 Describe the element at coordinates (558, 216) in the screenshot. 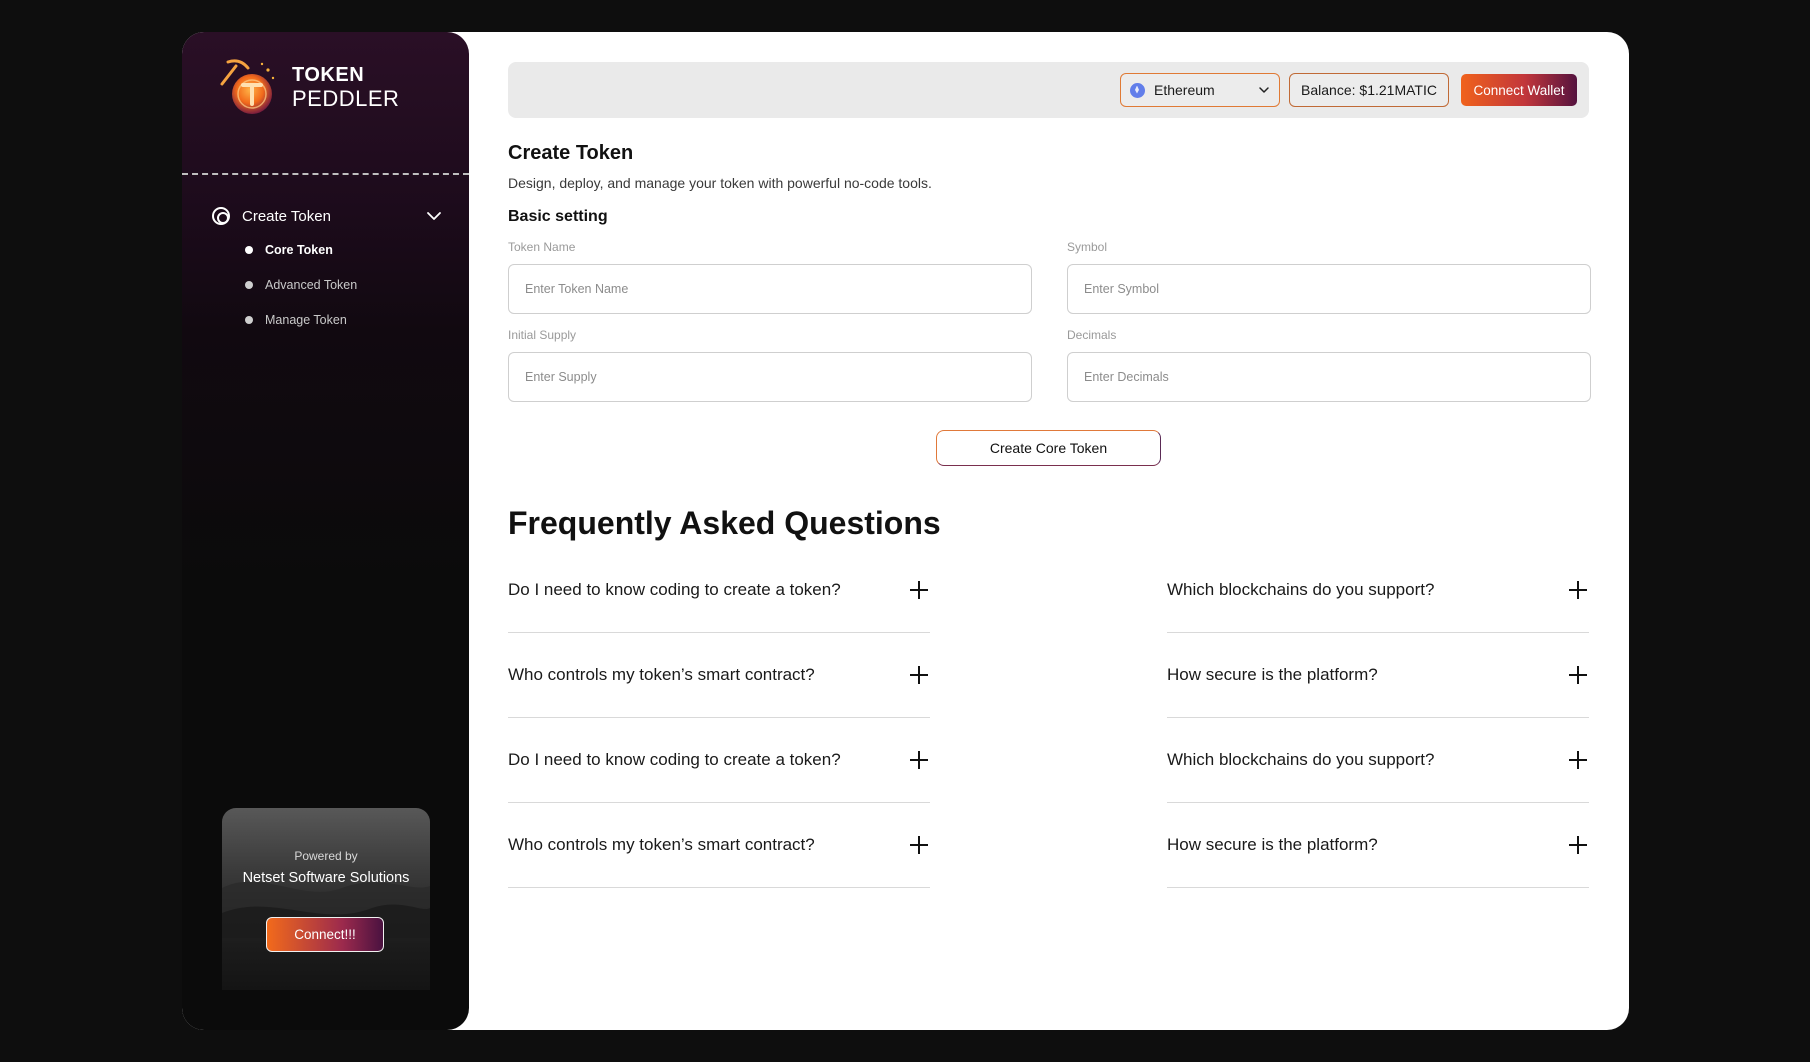

I see `section-title: Basic setting` at that location.